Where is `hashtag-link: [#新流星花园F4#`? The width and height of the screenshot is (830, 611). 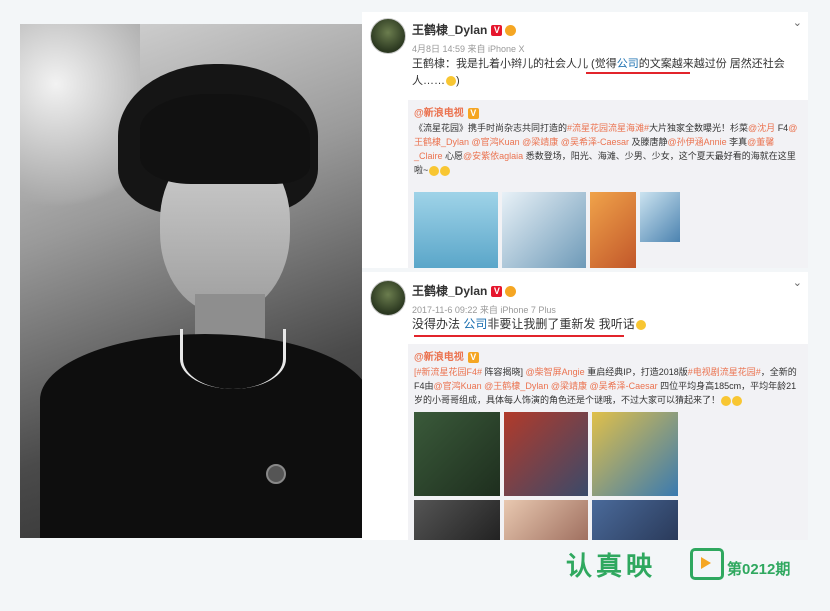 hashtag-link: [#新流星花园F4# is located at coordinates (448, 372).